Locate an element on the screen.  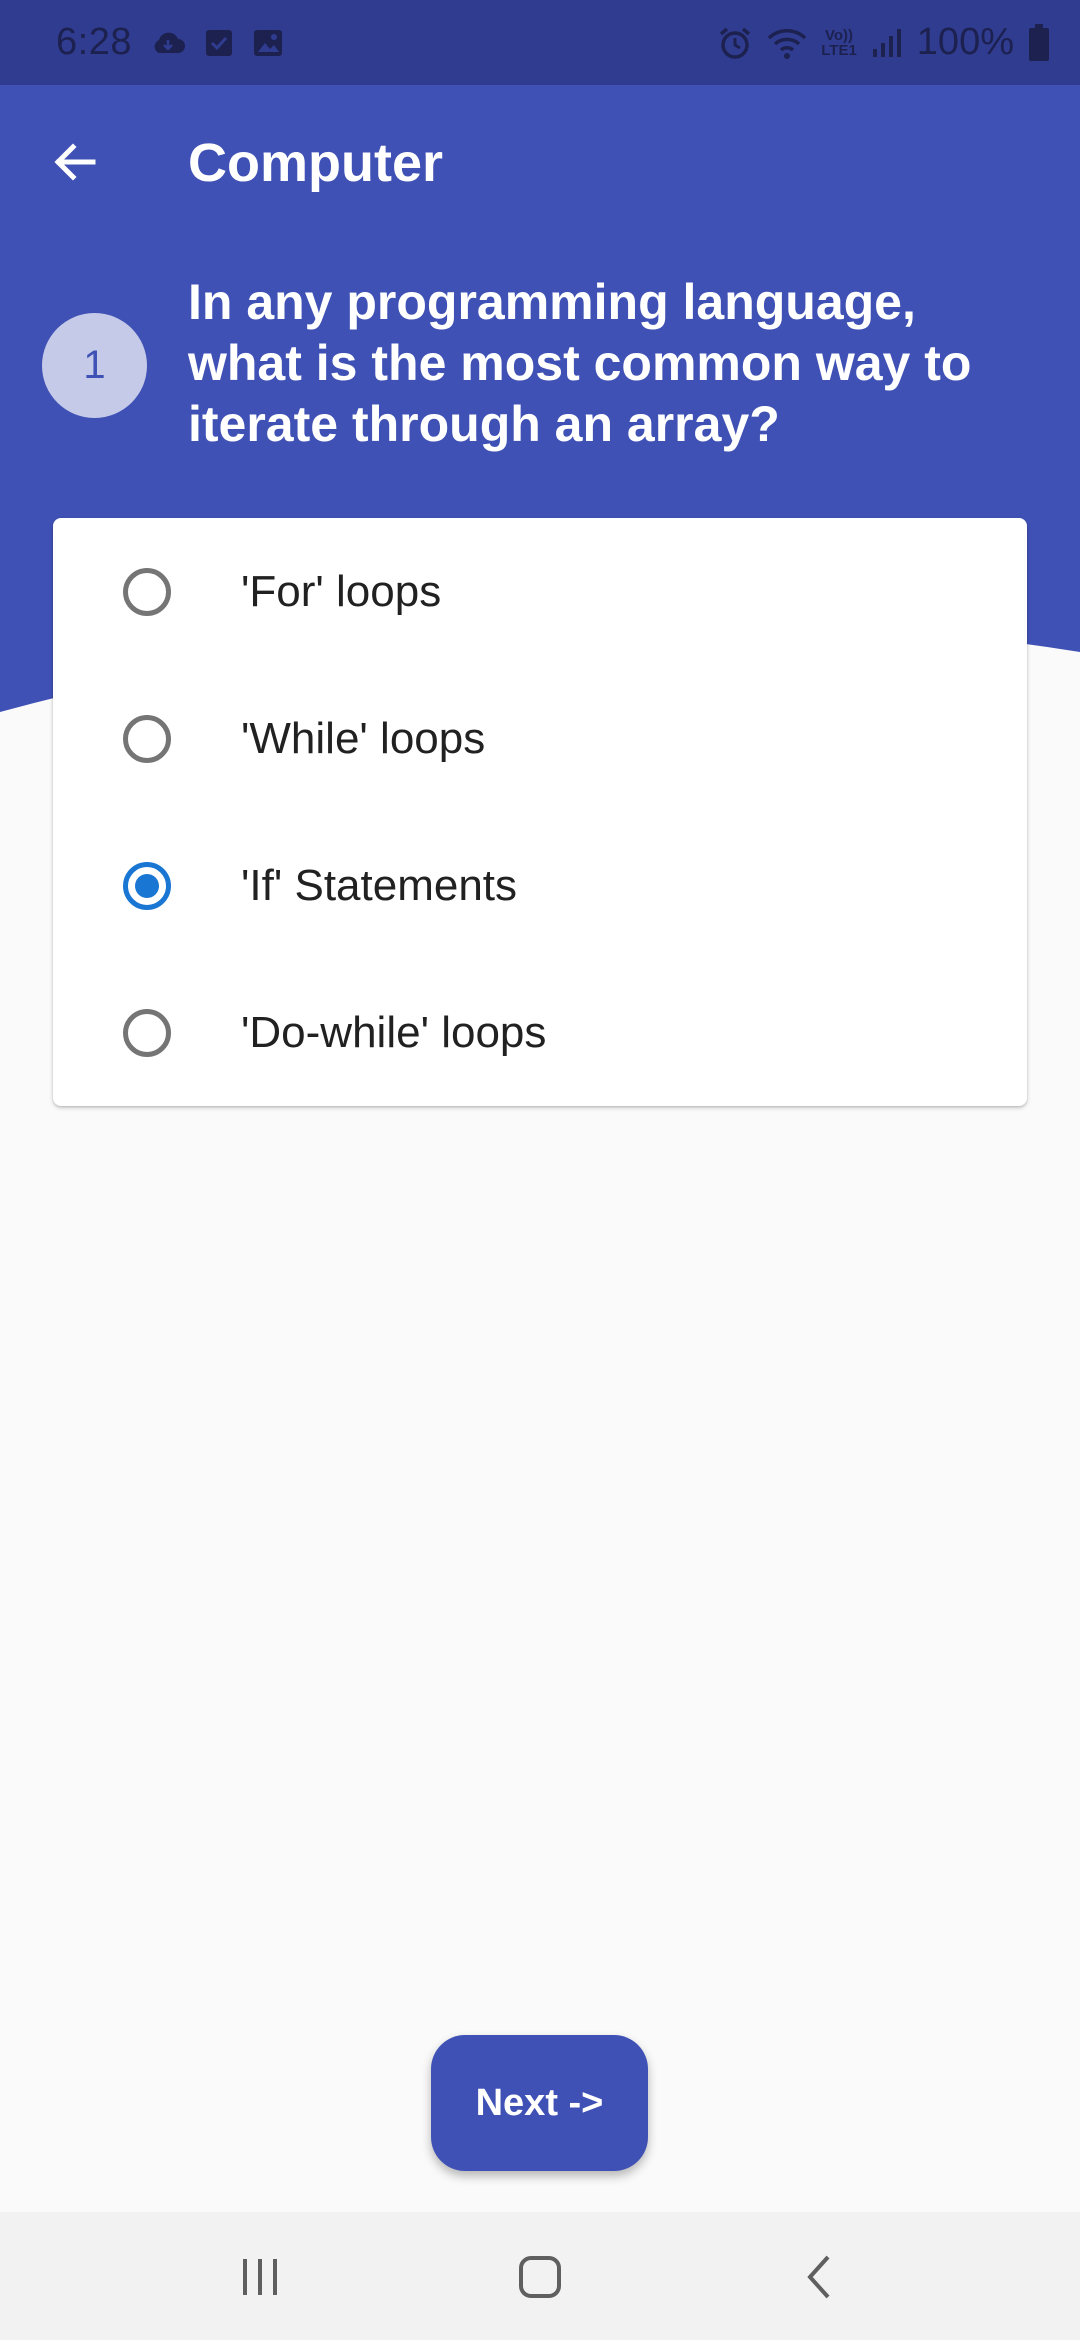
volte-label: Vo)) is located at coordinates (839, 35).